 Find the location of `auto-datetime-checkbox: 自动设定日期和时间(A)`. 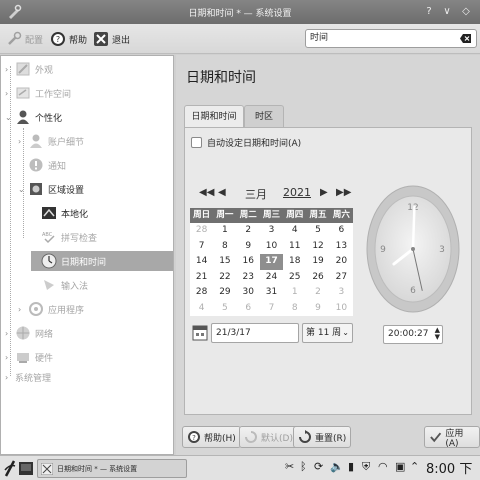

auto-datetime-checkbox: 自动设定日期和时间(A) is located at coordinates (246, 142).